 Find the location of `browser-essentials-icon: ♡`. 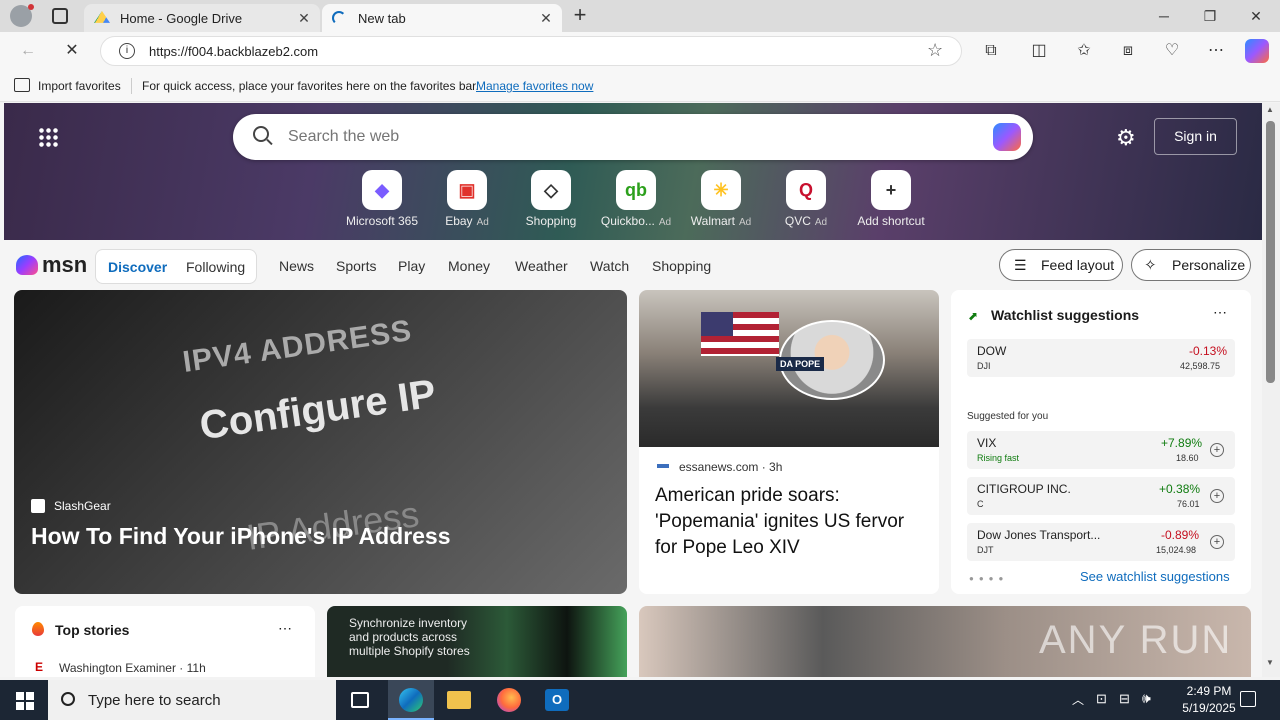

browser-essentials-icon: ♡ is located at coordinates (1172, 51).